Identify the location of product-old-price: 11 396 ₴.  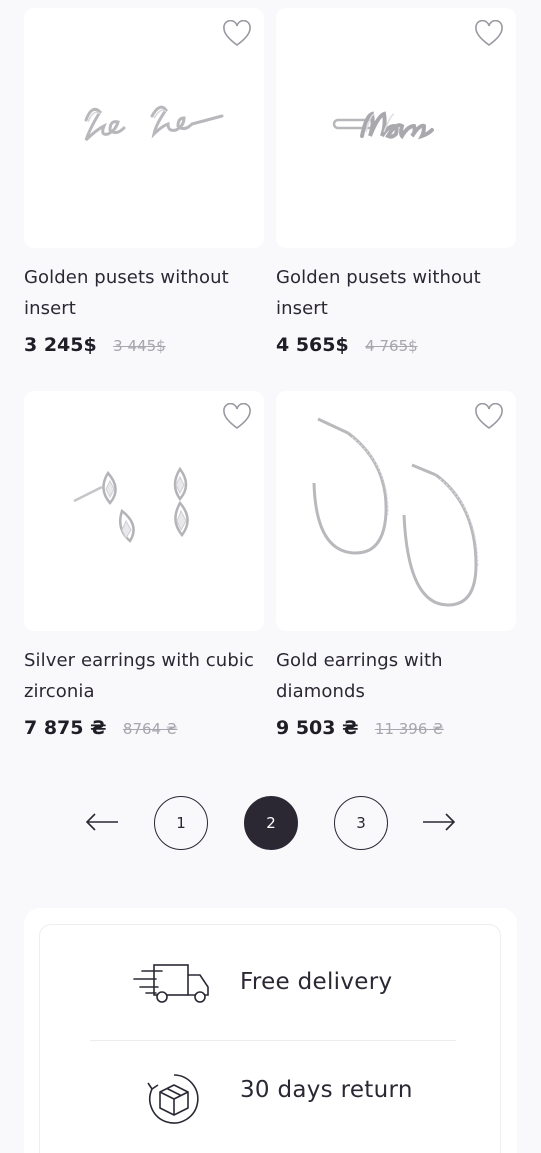
(409, 729).